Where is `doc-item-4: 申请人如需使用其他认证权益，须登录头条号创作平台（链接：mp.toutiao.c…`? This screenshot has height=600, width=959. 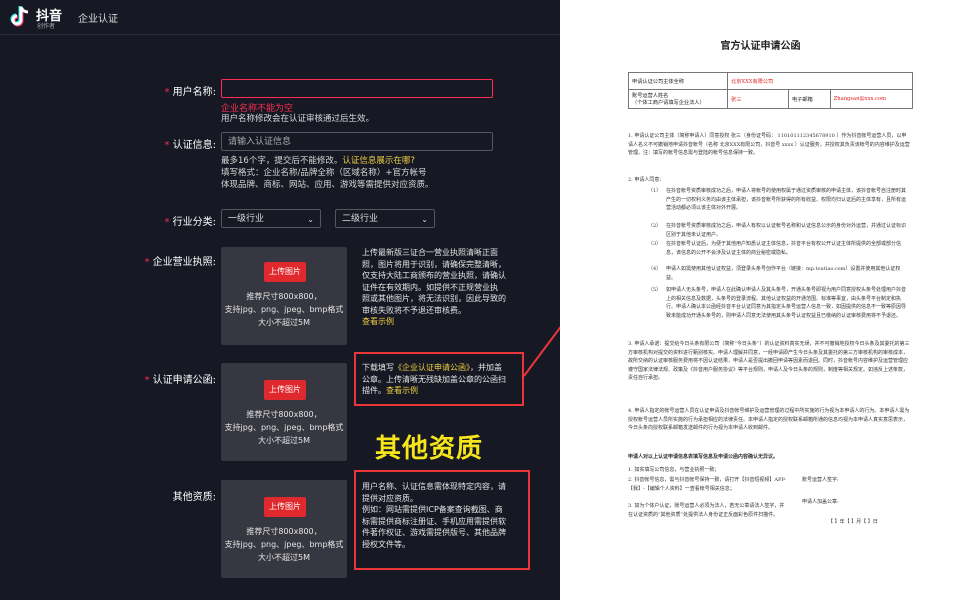 doc-item-4: 申请人如需使用其他认证权益，须登录头条号创作平台（链接：mp.toutiao.c… is located at coordinates (783, 273).